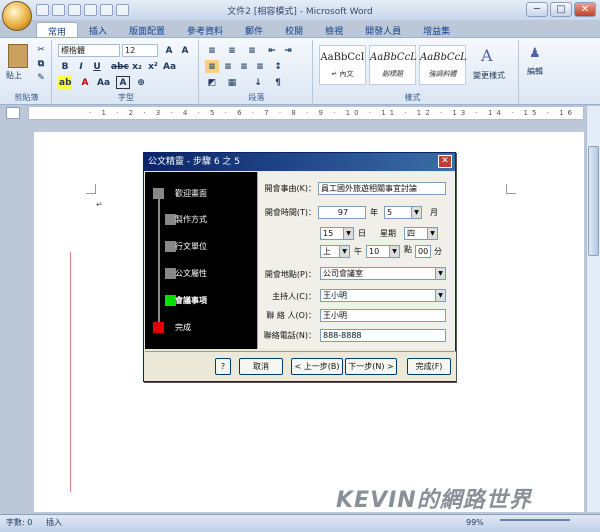 This screenshot has height=532, width=600. I want to click on paragraph-mark: ↵, so click(99, 204).